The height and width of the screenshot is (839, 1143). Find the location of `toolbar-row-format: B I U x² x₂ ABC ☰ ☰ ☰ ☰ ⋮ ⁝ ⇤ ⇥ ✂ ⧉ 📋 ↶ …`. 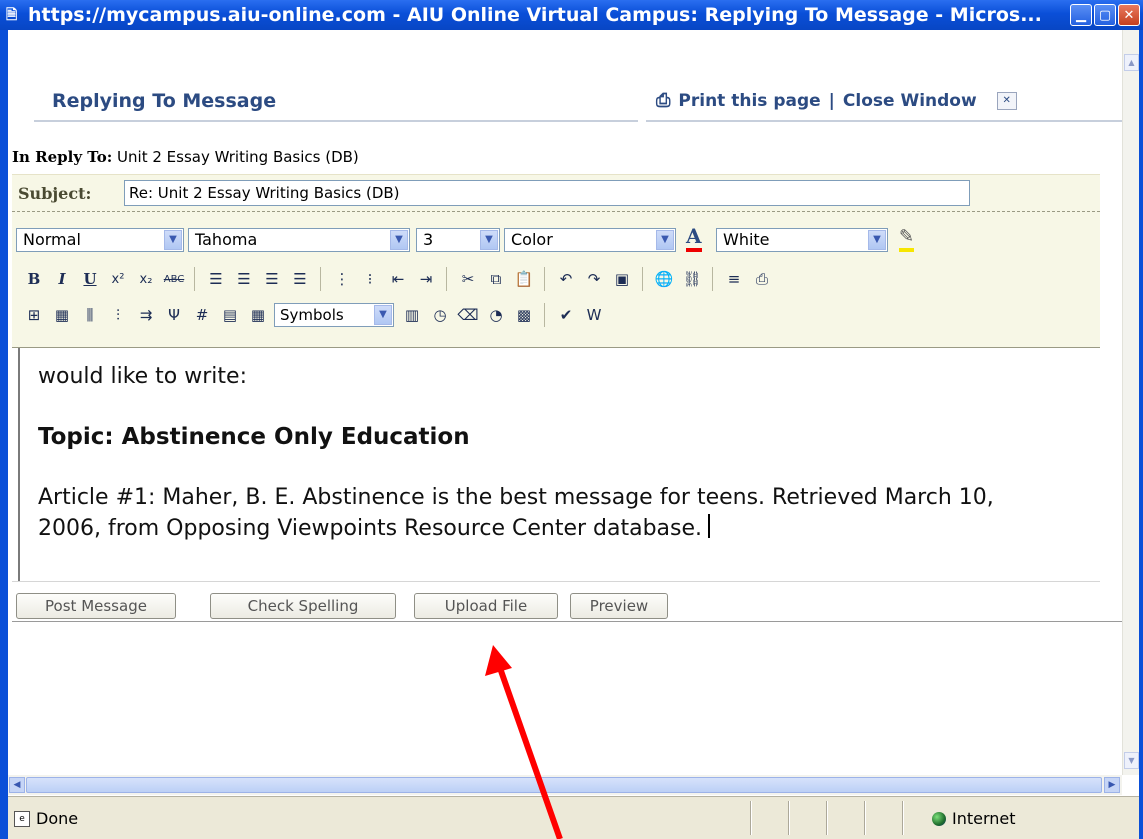

toolbar-row-format: B I U x² x₂ ABC ☰ ☰ ☰ ☰ ⋮ ⁝ ⇤ ⇥ ✂ ⧉ 📋 ↶ … is located at coordinates (400, 279).